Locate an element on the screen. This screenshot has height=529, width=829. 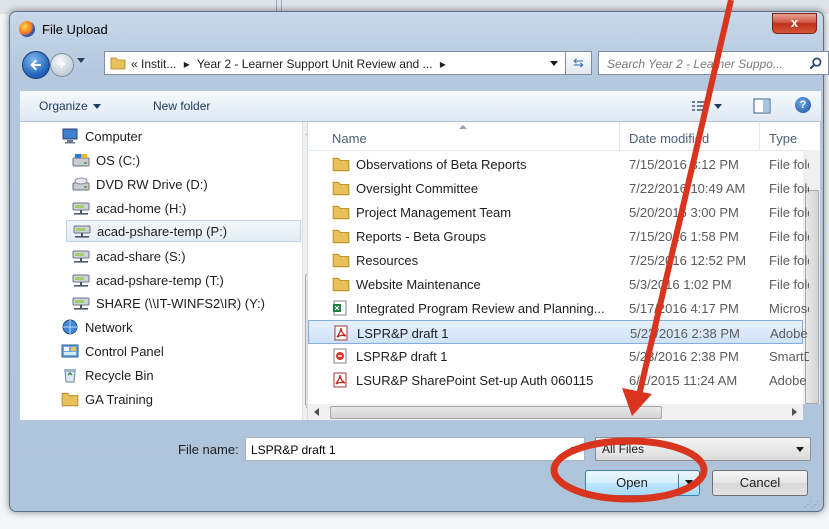
file-type-filter: All Files is located at coordinates (703, 449).